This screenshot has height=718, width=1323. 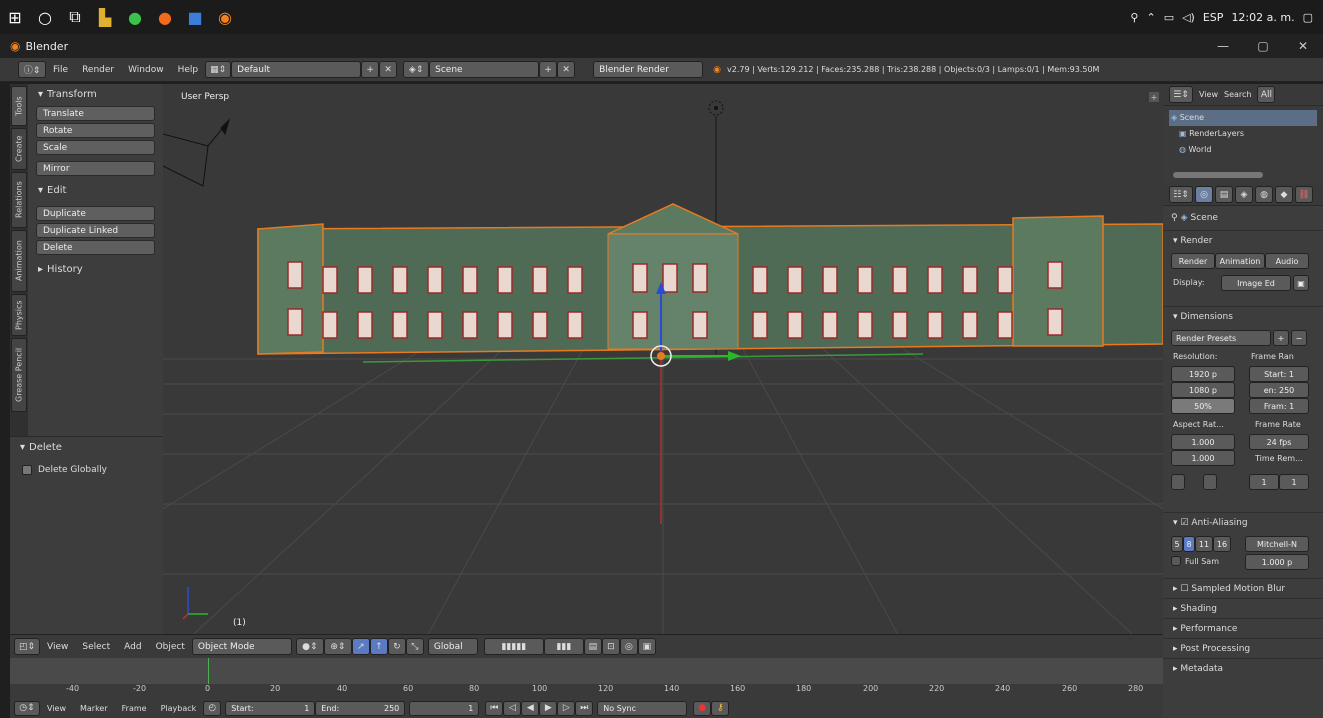 What do you see at coordinates (95, 230) in the screenshot?
I see `duplicate-linked-button: Duplicate Linked` at bounding box center [95, 230].